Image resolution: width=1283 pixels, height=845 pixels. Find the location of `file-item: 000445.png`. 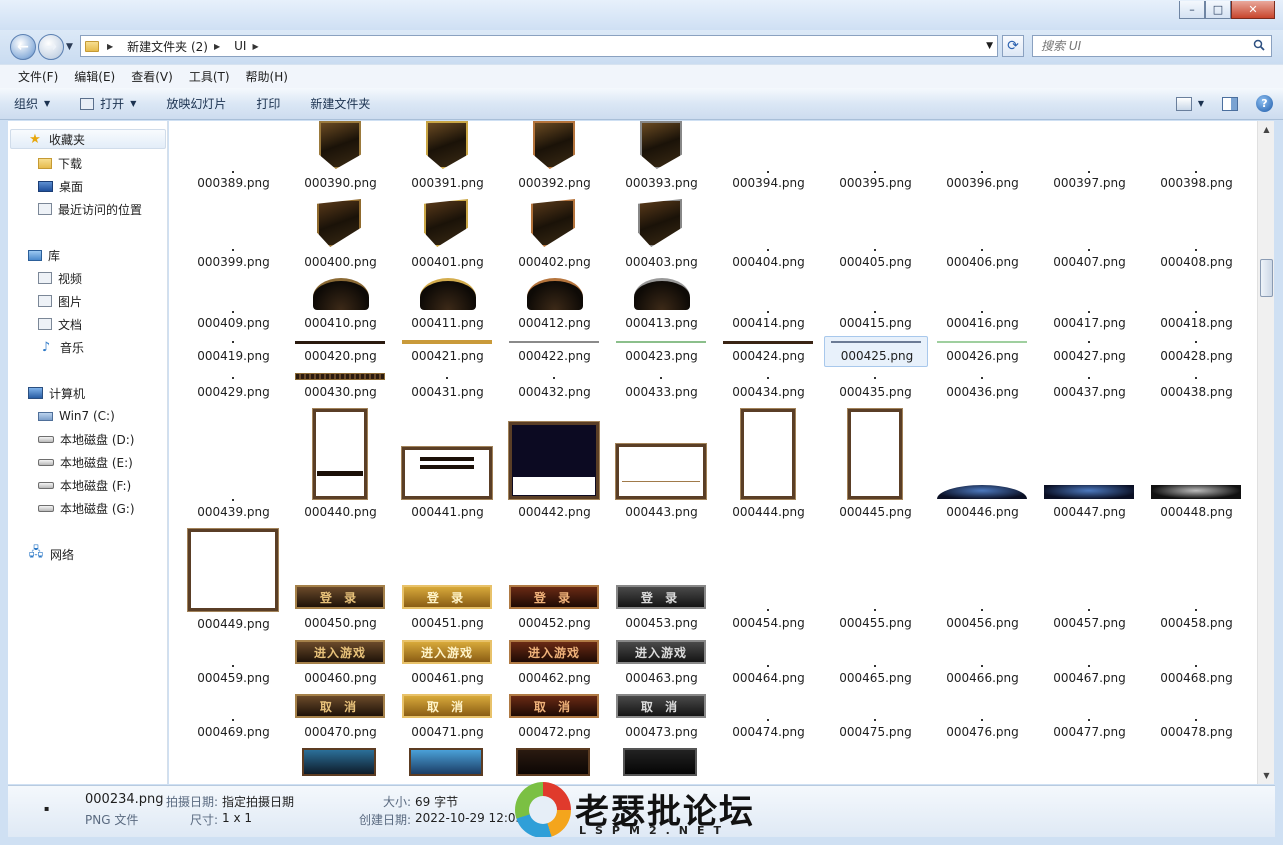

file-item: 000445.png is located at coordinates (875, 466).